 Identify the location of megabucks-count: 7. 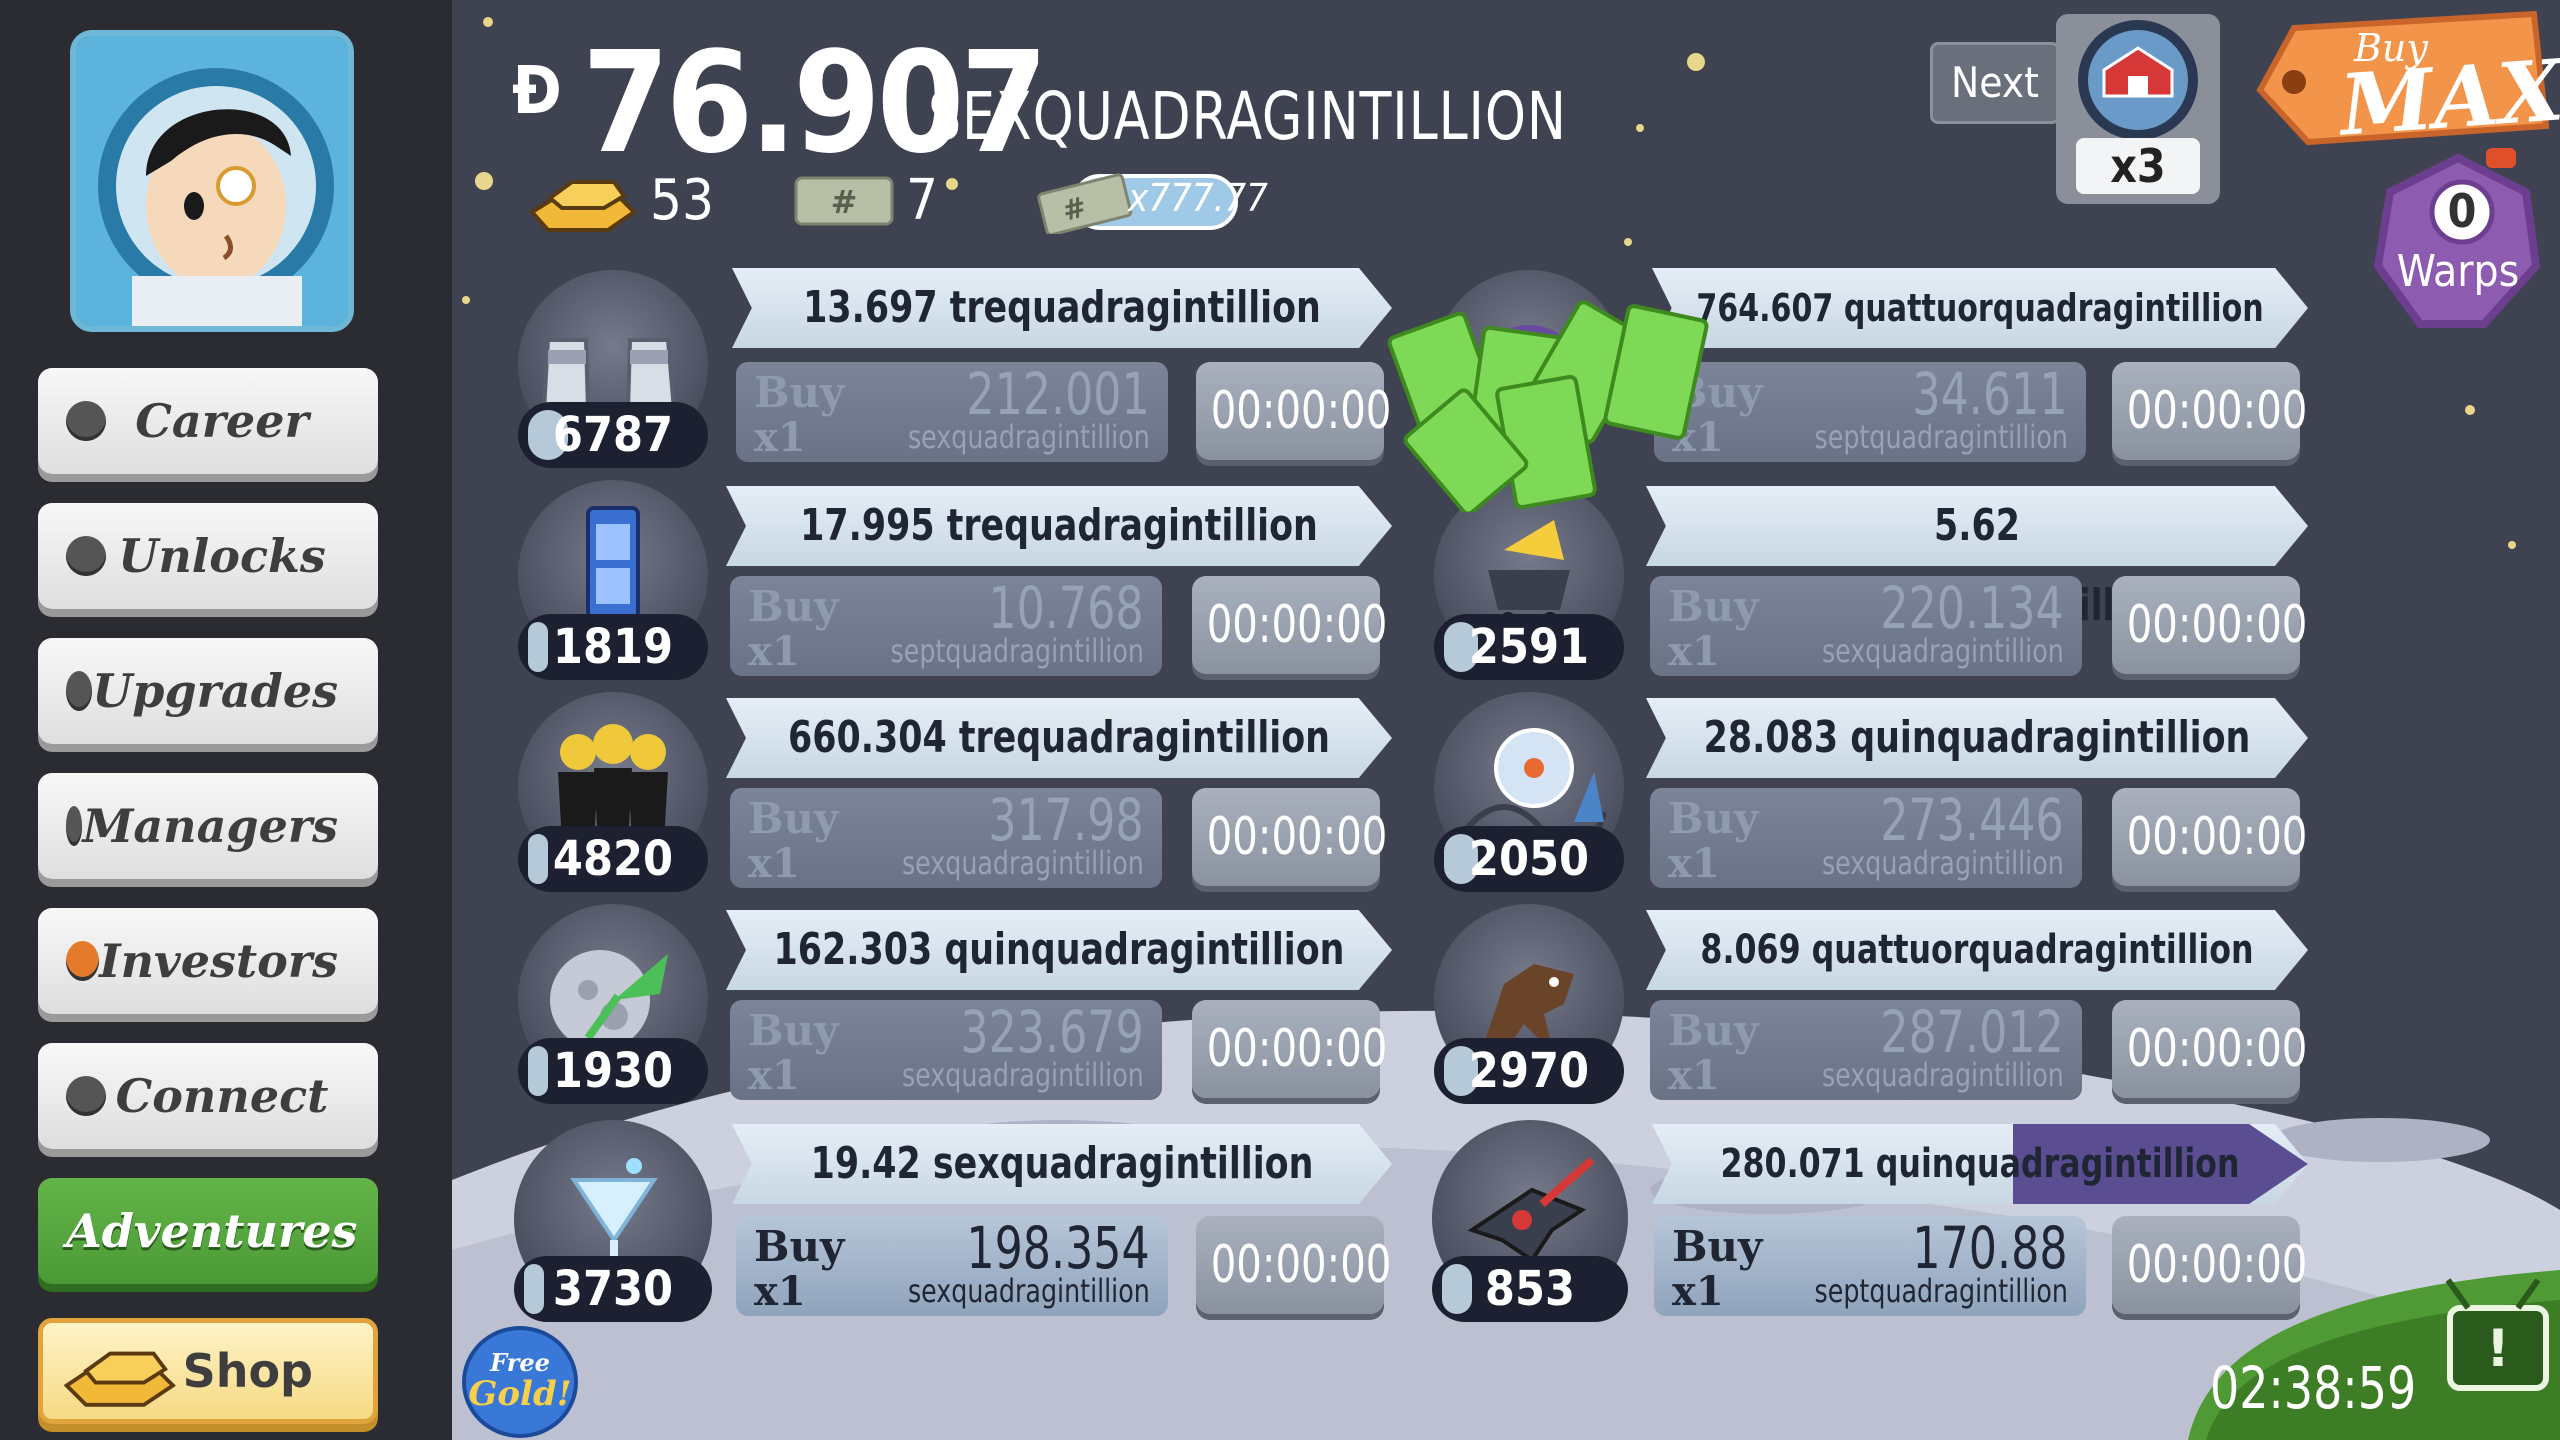
(922, 200).